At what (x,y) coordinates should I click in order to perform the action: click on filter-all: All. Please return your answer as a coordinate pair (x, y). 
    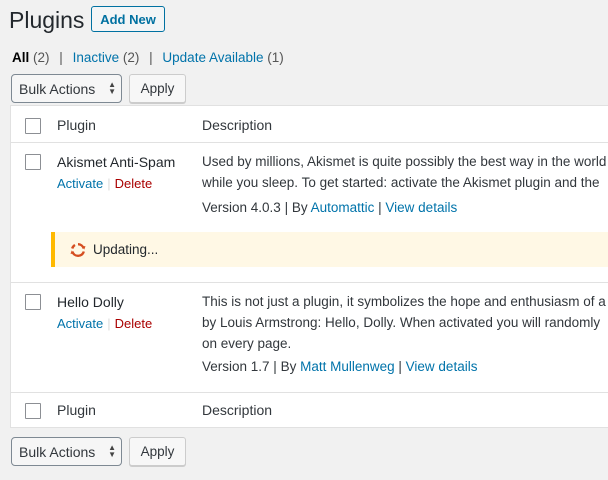
    Looking at the image, I should click on (20, 57).